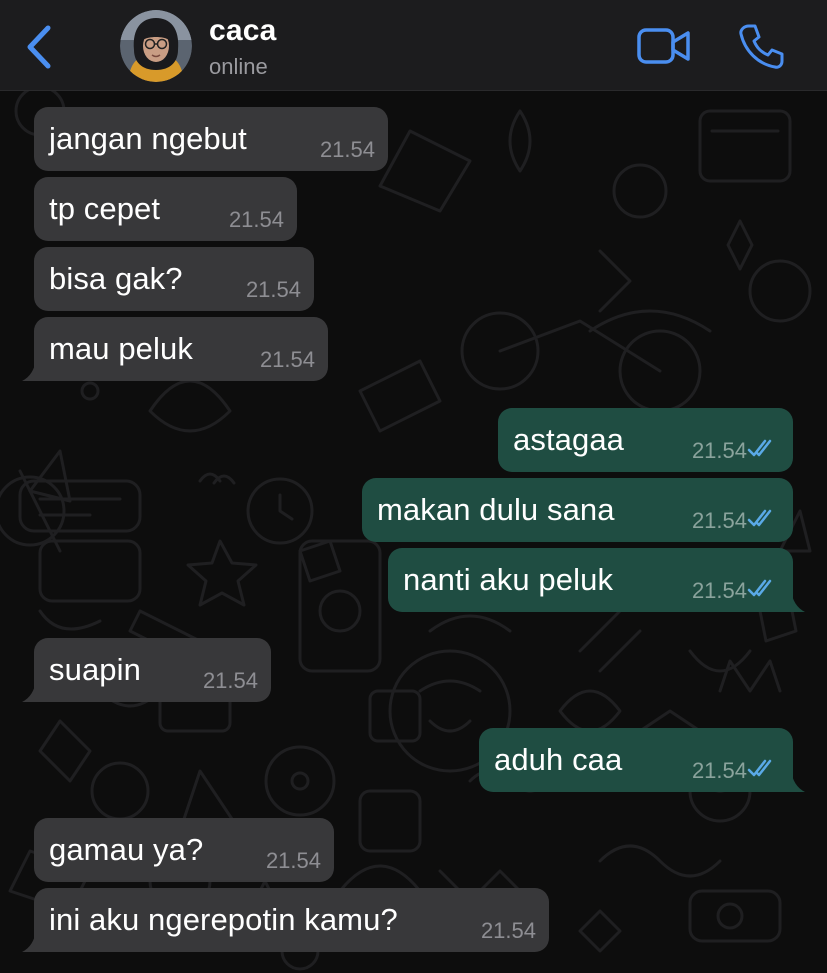 This screenshot has height=973, width=827. Describe the element at coordinates (126, 849) in the screenshot. I see `message-text: gamau ya?` at that location.